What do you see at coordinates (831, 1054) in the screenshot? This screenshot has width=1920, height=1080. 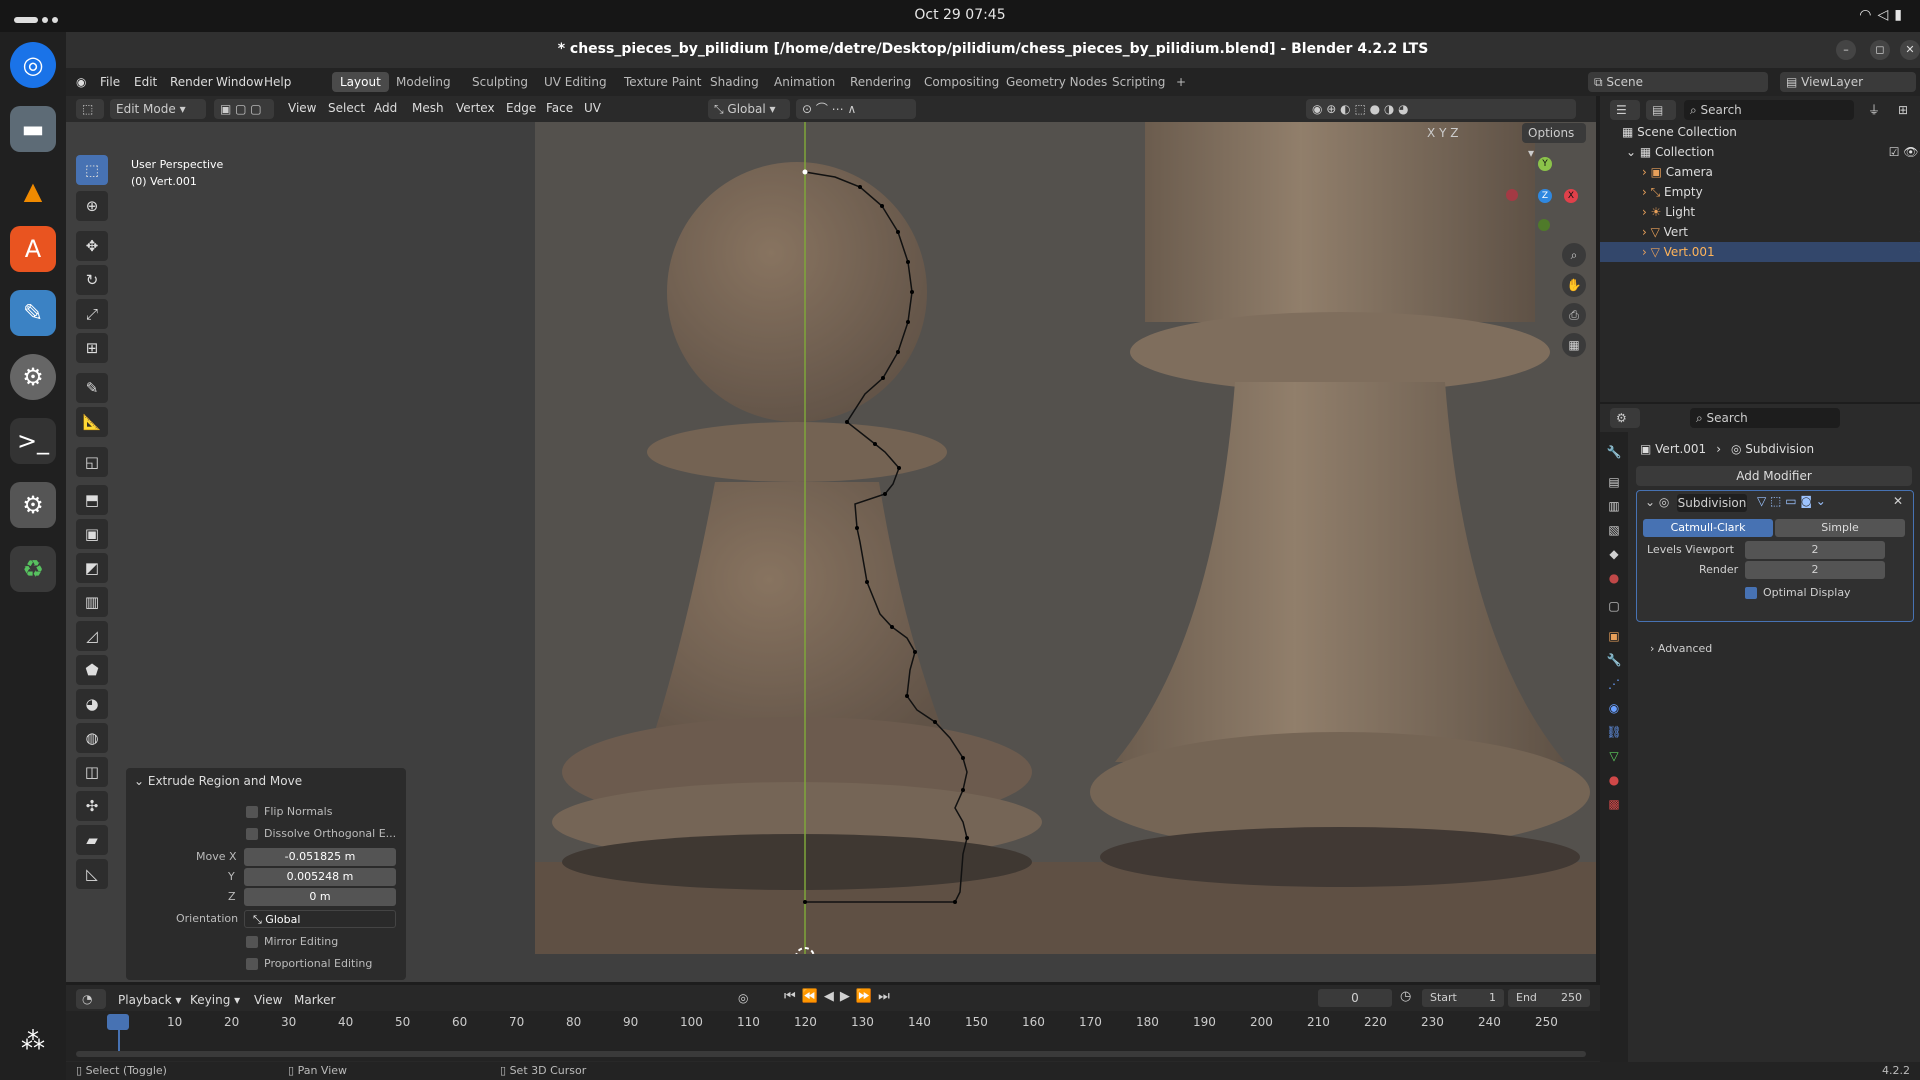 I see `timeline-scrollbar` at bounding box center [831, 1054].